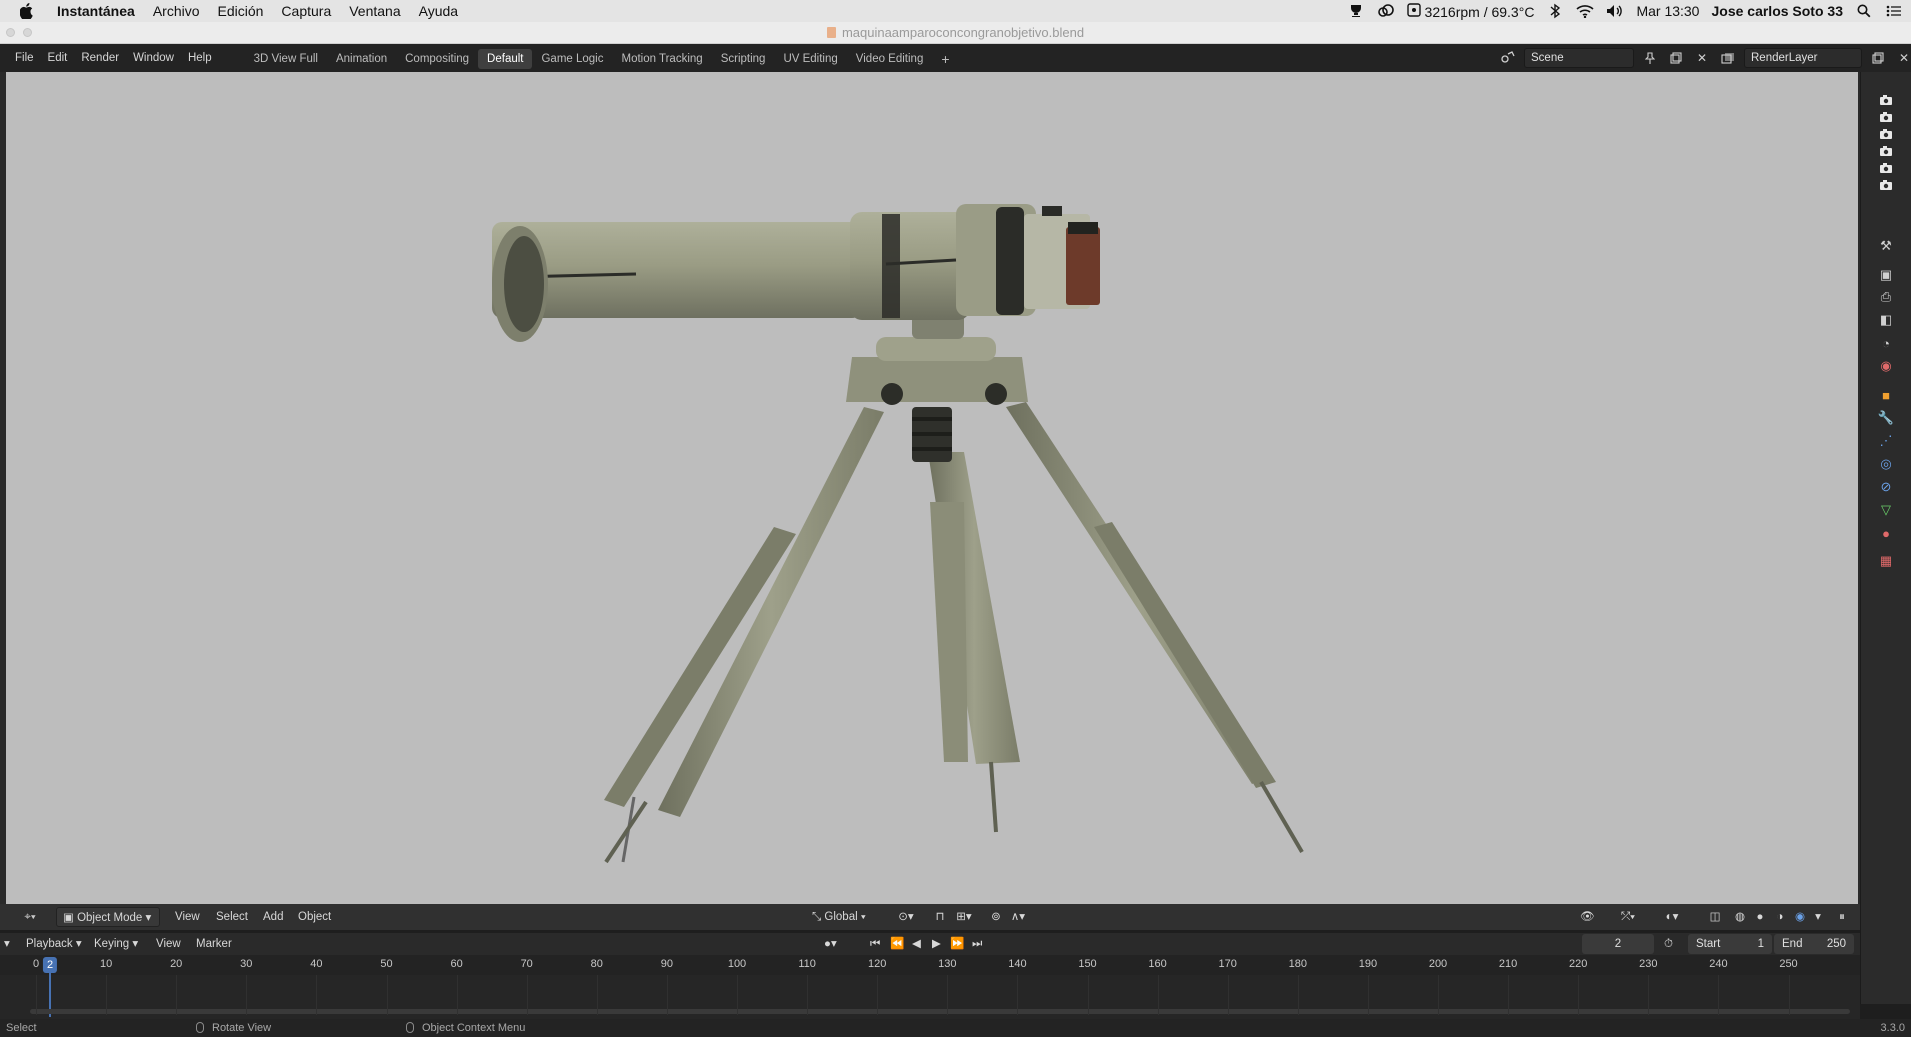  Describe the element at coordinates (1818, 917) in the screenshot. I see `shading-options-icon: ▾` at that location.